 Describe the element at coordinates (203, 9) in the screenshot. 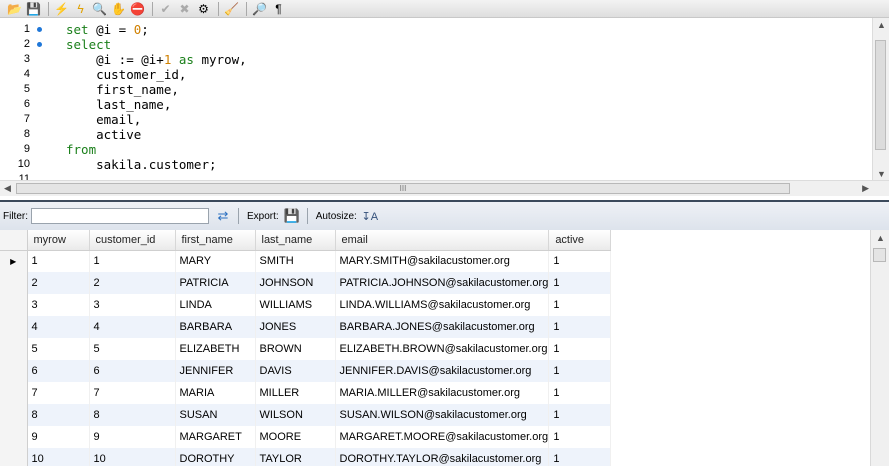

I see `autocommit-icon: ⚙` at that location.